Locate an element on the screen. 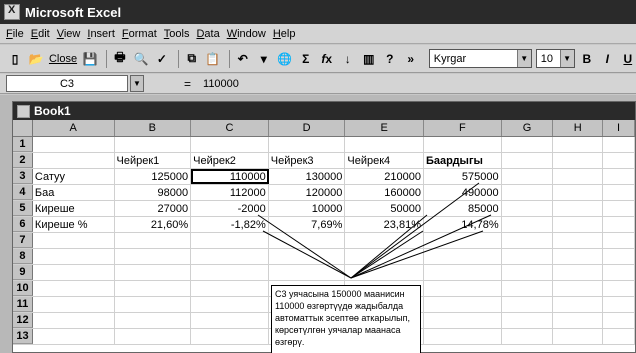 This screenshot has height=353, width=636. cell-f3: 575000 is located at coordinates (463, 176).